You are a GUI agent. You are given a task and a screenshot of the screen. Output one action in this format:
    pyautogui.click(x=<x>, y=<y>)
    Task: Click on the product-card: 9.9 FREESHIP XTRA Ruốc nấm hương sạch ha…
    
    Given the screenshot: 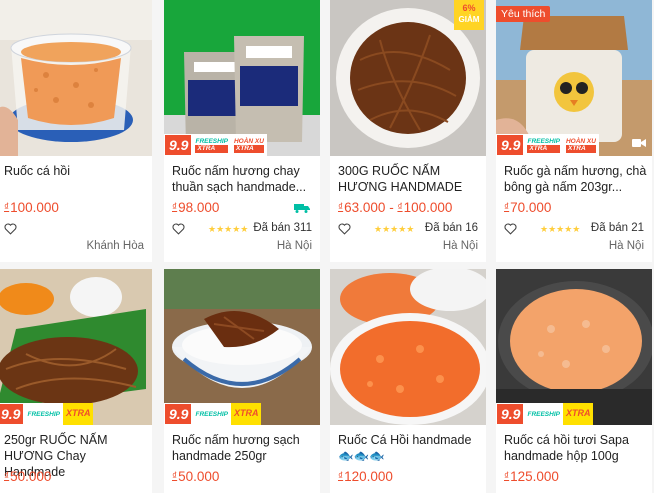 What is the action you would take?
    pyautogui.click(x=242, y=381)
    